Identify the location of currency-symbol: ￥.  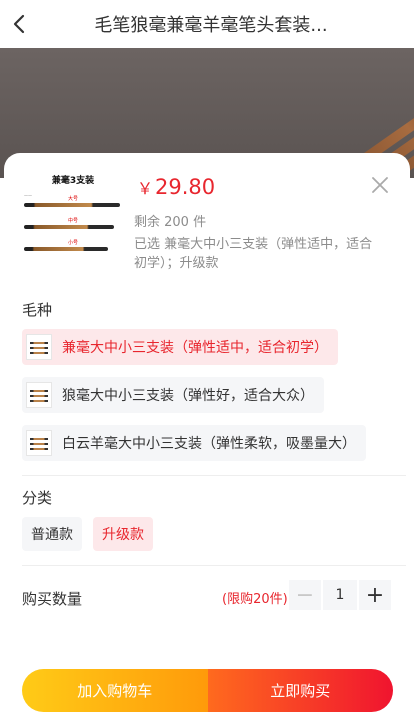
(145, 188).